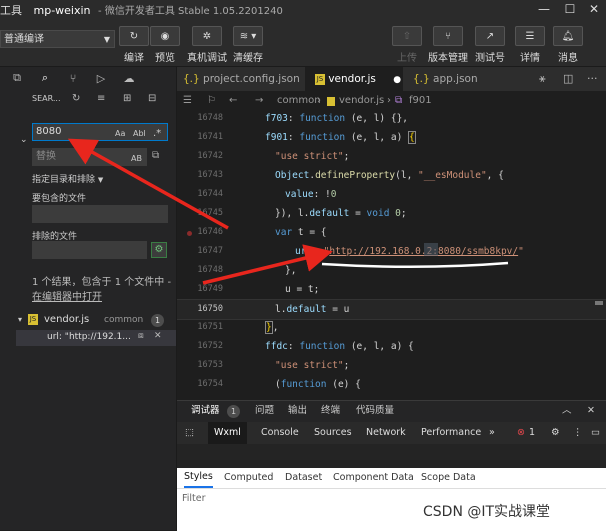 The width and height of the screenshot is (606, 531). What do you see at coordinates (57, 39) in the screenshot?
I see `compile-mode-select: 普通编译 ▼` at bounding box center [57, 39].